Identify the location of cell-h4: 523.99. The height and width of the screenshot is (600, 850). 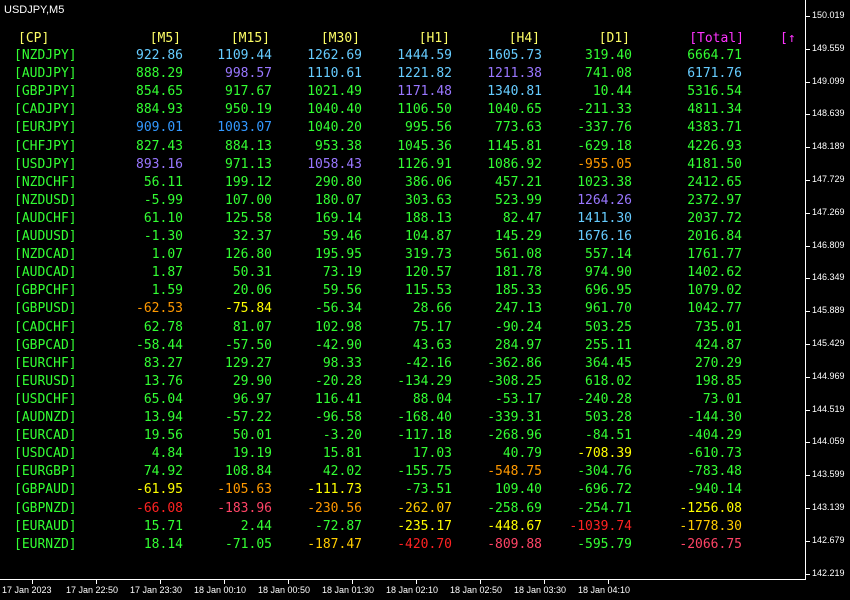
(518, 200).